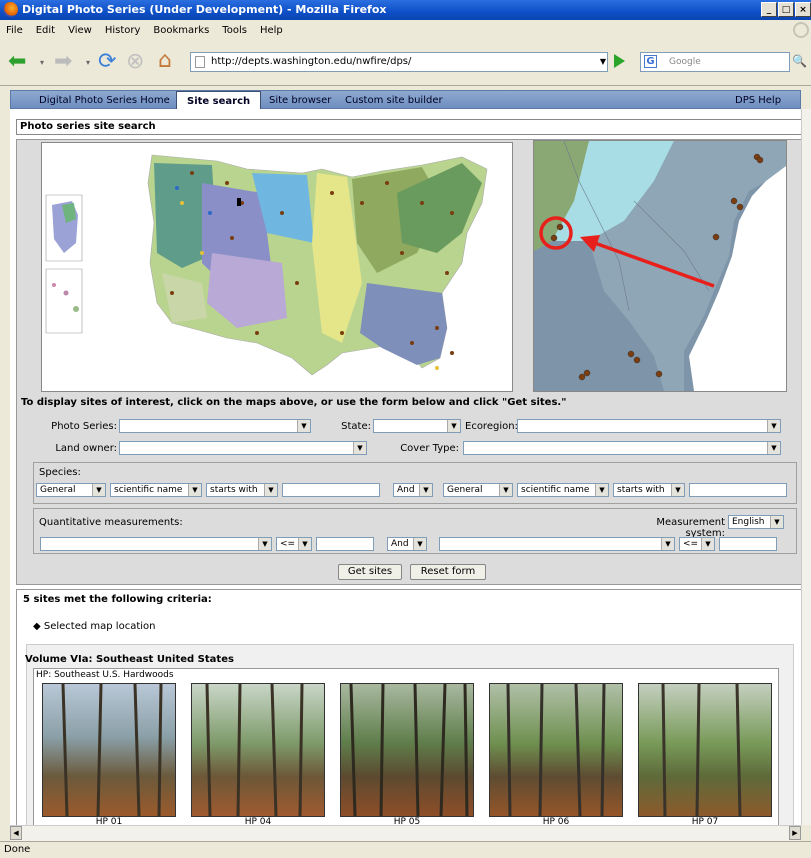  What do you see at coordinates (448, 572) in the screenshot?
I see `reset-form-button: Reset form` at bounding box center [448, 572].